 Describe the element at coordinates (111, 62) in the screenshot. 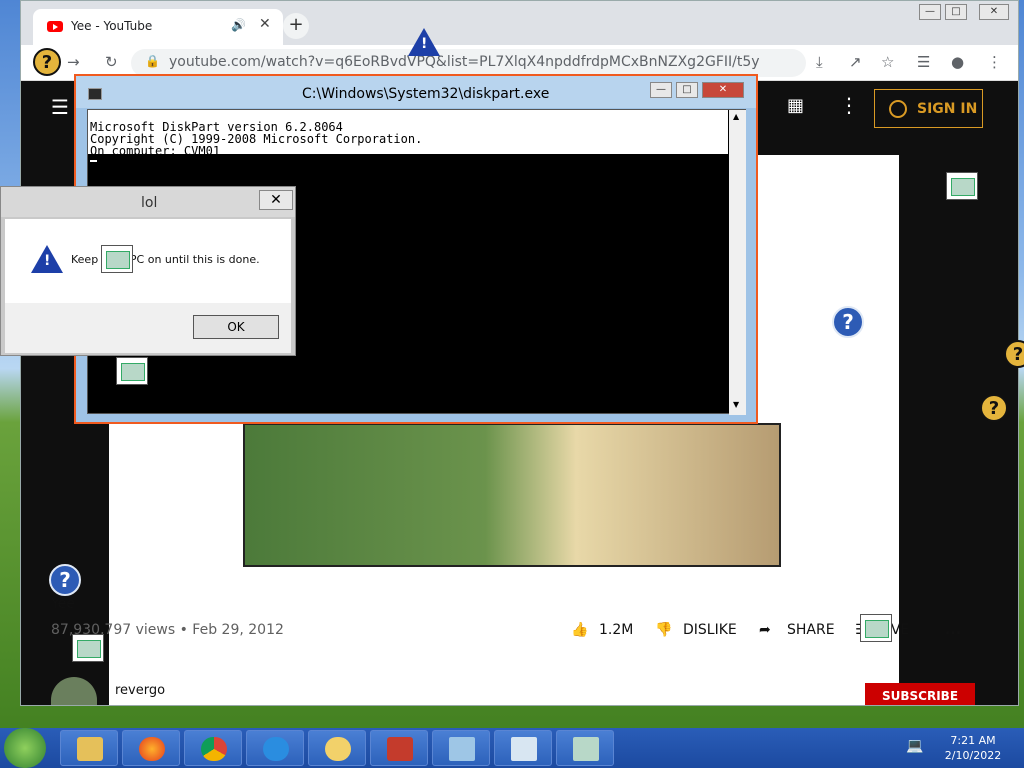

I see `reload-icon: ↻` at that location.